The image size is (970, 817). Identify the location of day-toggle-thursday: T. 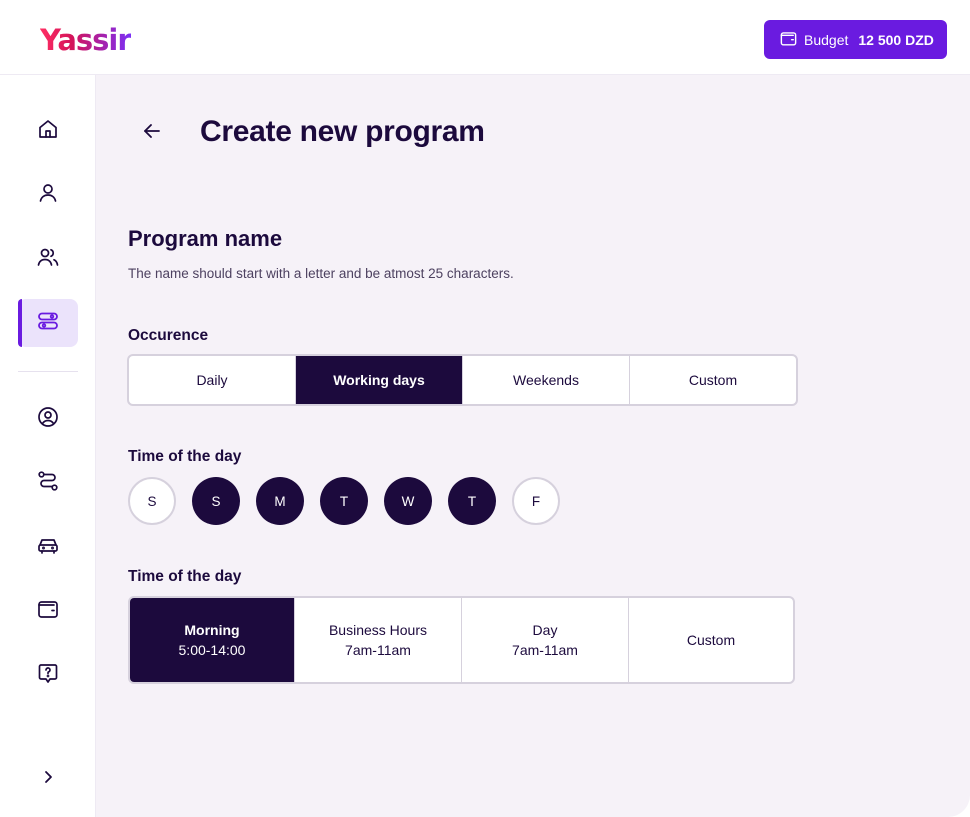
(472, 501).